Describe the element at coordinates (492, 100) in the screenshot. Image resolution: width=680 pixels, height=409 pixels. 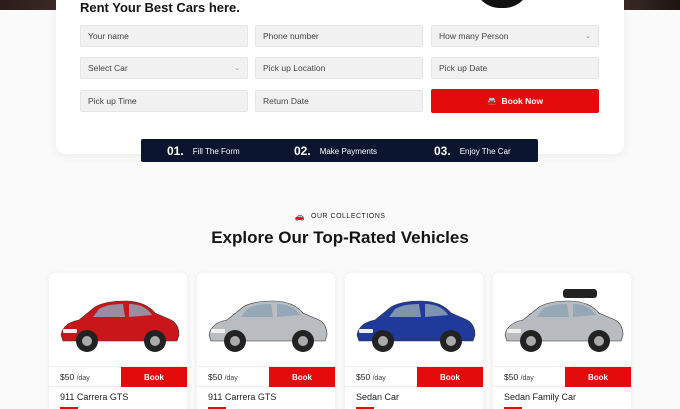
I see `car-icon: 🚘` at that location.